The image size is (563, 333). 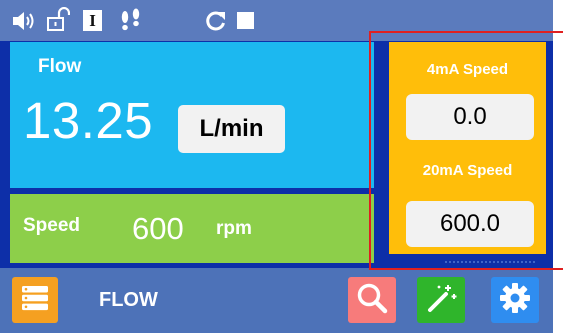 I want to click on unlock-icon, so click(x=58, y=19).